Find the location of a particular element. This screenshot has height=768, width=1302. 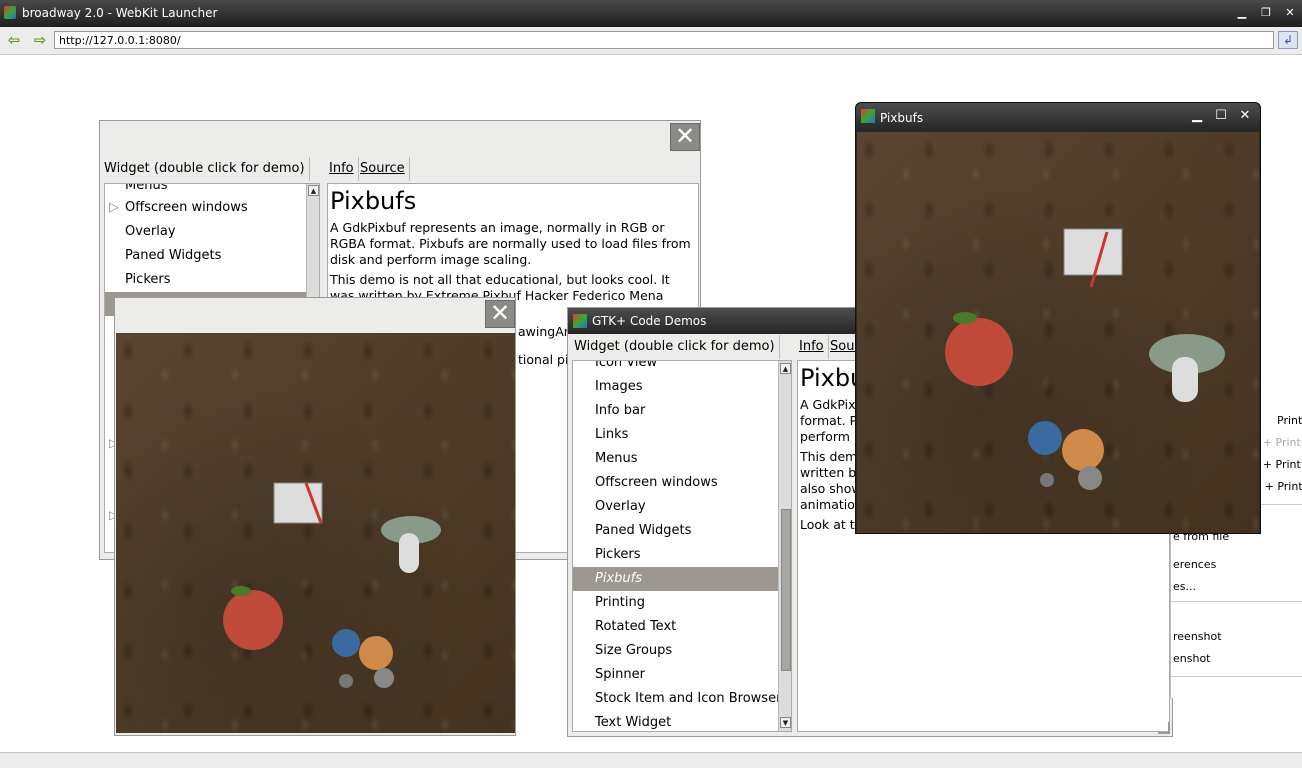

url-input: http://127.0.0.1:8080/ is located at coordinates (664, 40).